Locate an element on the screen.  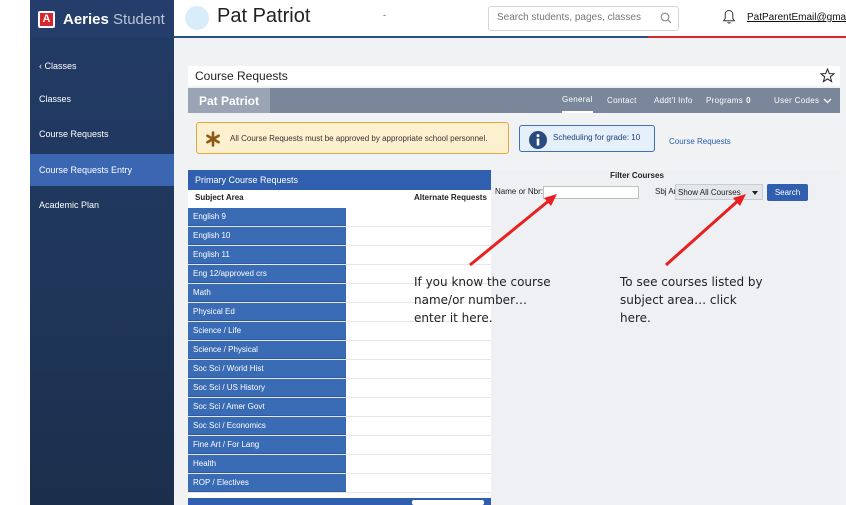
logo-letter: A is located at coordinates (46, 19).